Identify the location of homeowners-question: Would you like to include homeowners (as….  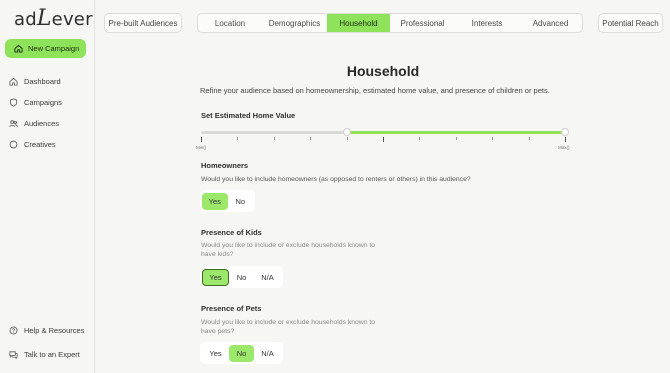
(336, 179).